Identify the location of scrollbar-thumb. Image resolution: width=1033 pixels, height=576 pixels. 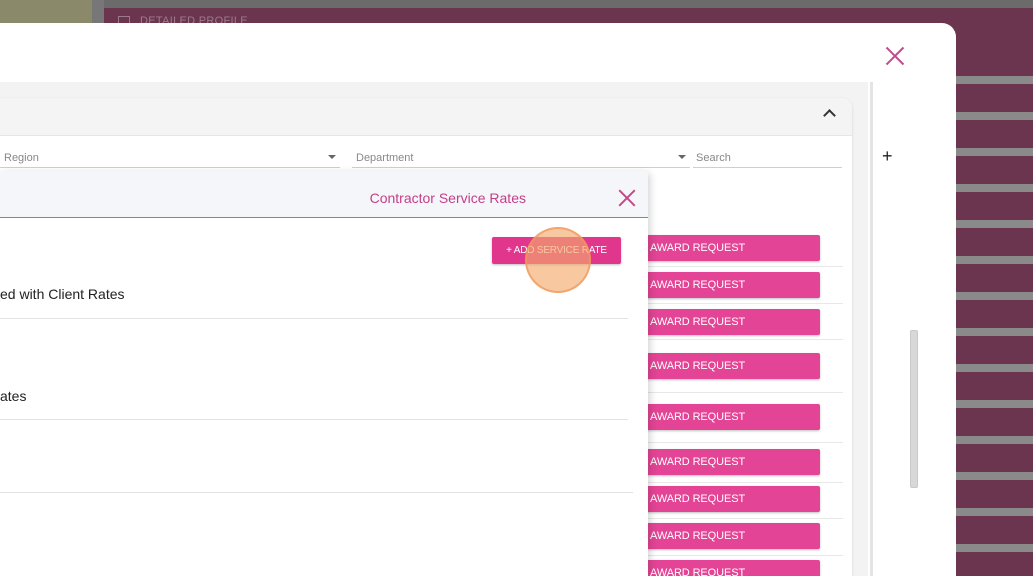
(914, 409).